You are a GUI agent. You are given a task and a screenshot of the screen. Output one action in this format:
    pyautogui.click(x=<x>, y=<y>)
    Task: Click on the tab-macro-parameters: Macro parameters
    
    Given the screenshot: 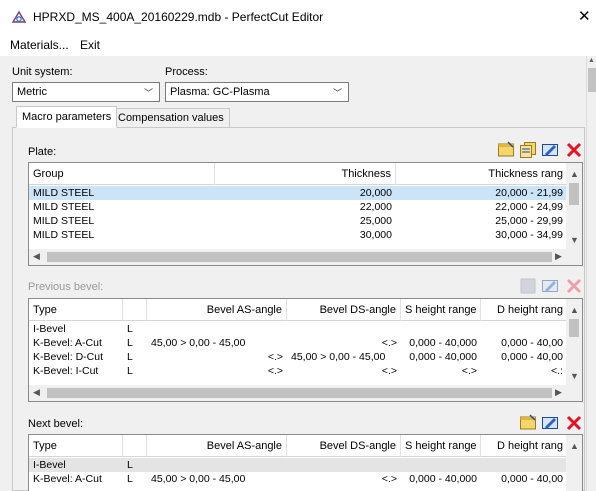 What is the action you would take?
    pyautogui.click(x=67, y=117)
    